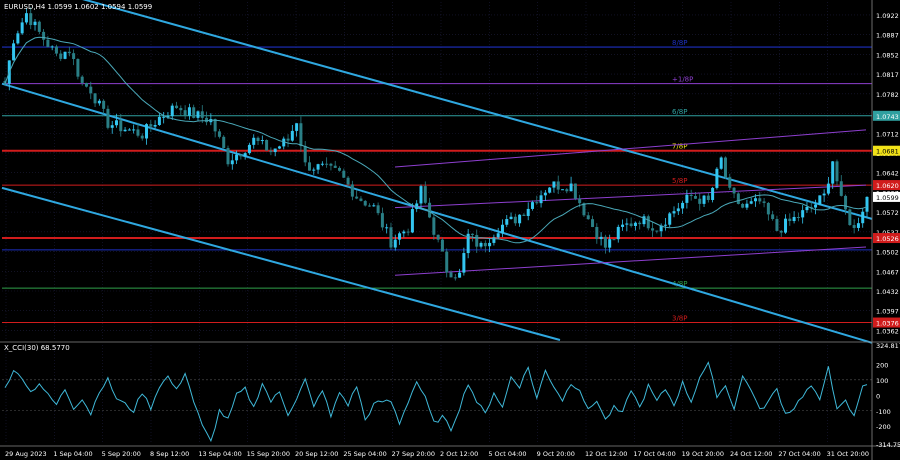  What do you see at coordinates (887, 213) in the screenshot?
I see `price-tick-label: 1.0572` at bounding box center [887, 213].